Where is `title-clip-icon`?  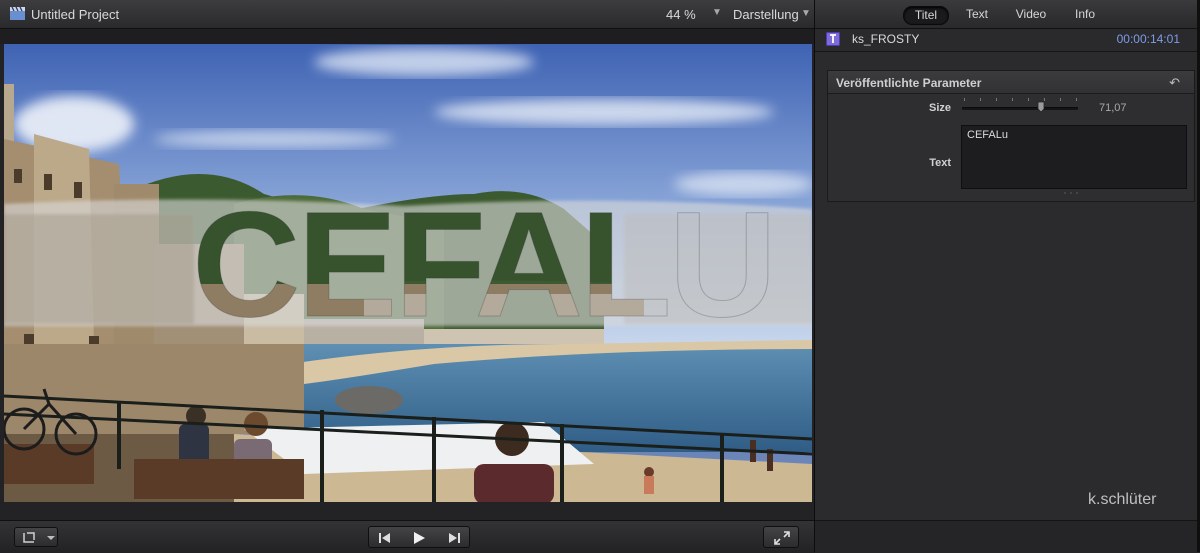
title-clip-icon is located at coordinates (833, 39).